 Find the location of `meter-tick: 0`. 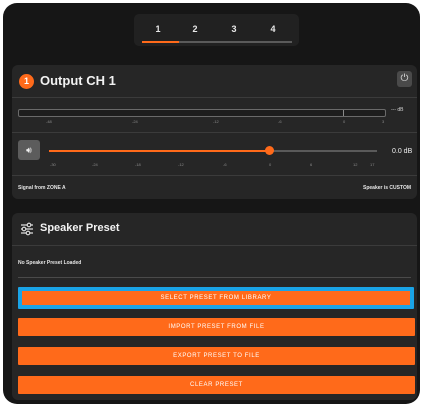

meter-tick: 0 is located at coordinates (344, 121).